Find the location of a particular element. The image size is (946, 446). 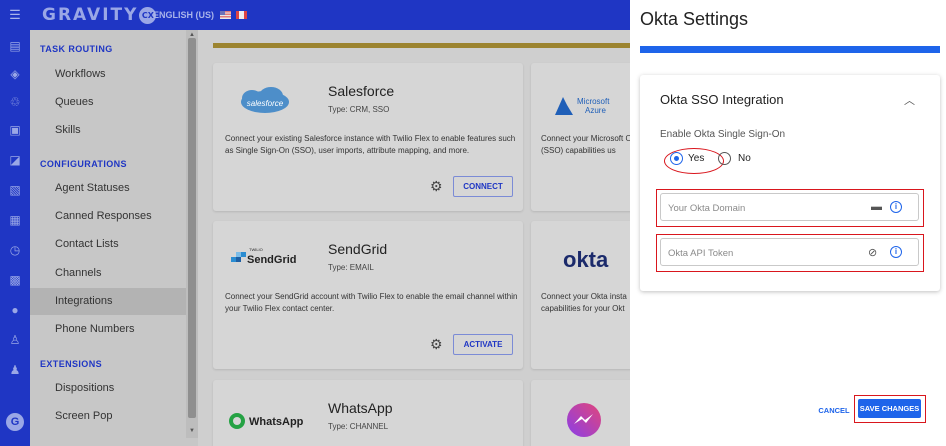

canned-response-icon: ◪ is located at coordinates (15, 160).